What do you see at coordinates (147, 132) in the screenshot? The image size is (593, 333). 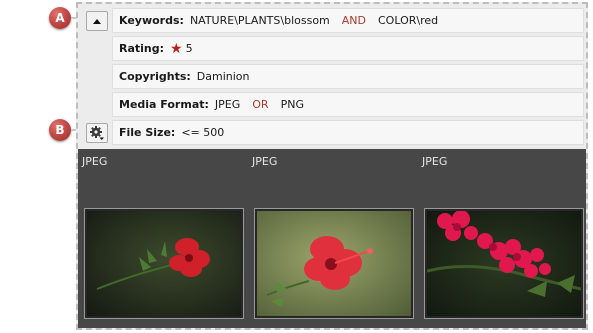 I see `file-size-label: File Size:` at bounding box center [147, 132].